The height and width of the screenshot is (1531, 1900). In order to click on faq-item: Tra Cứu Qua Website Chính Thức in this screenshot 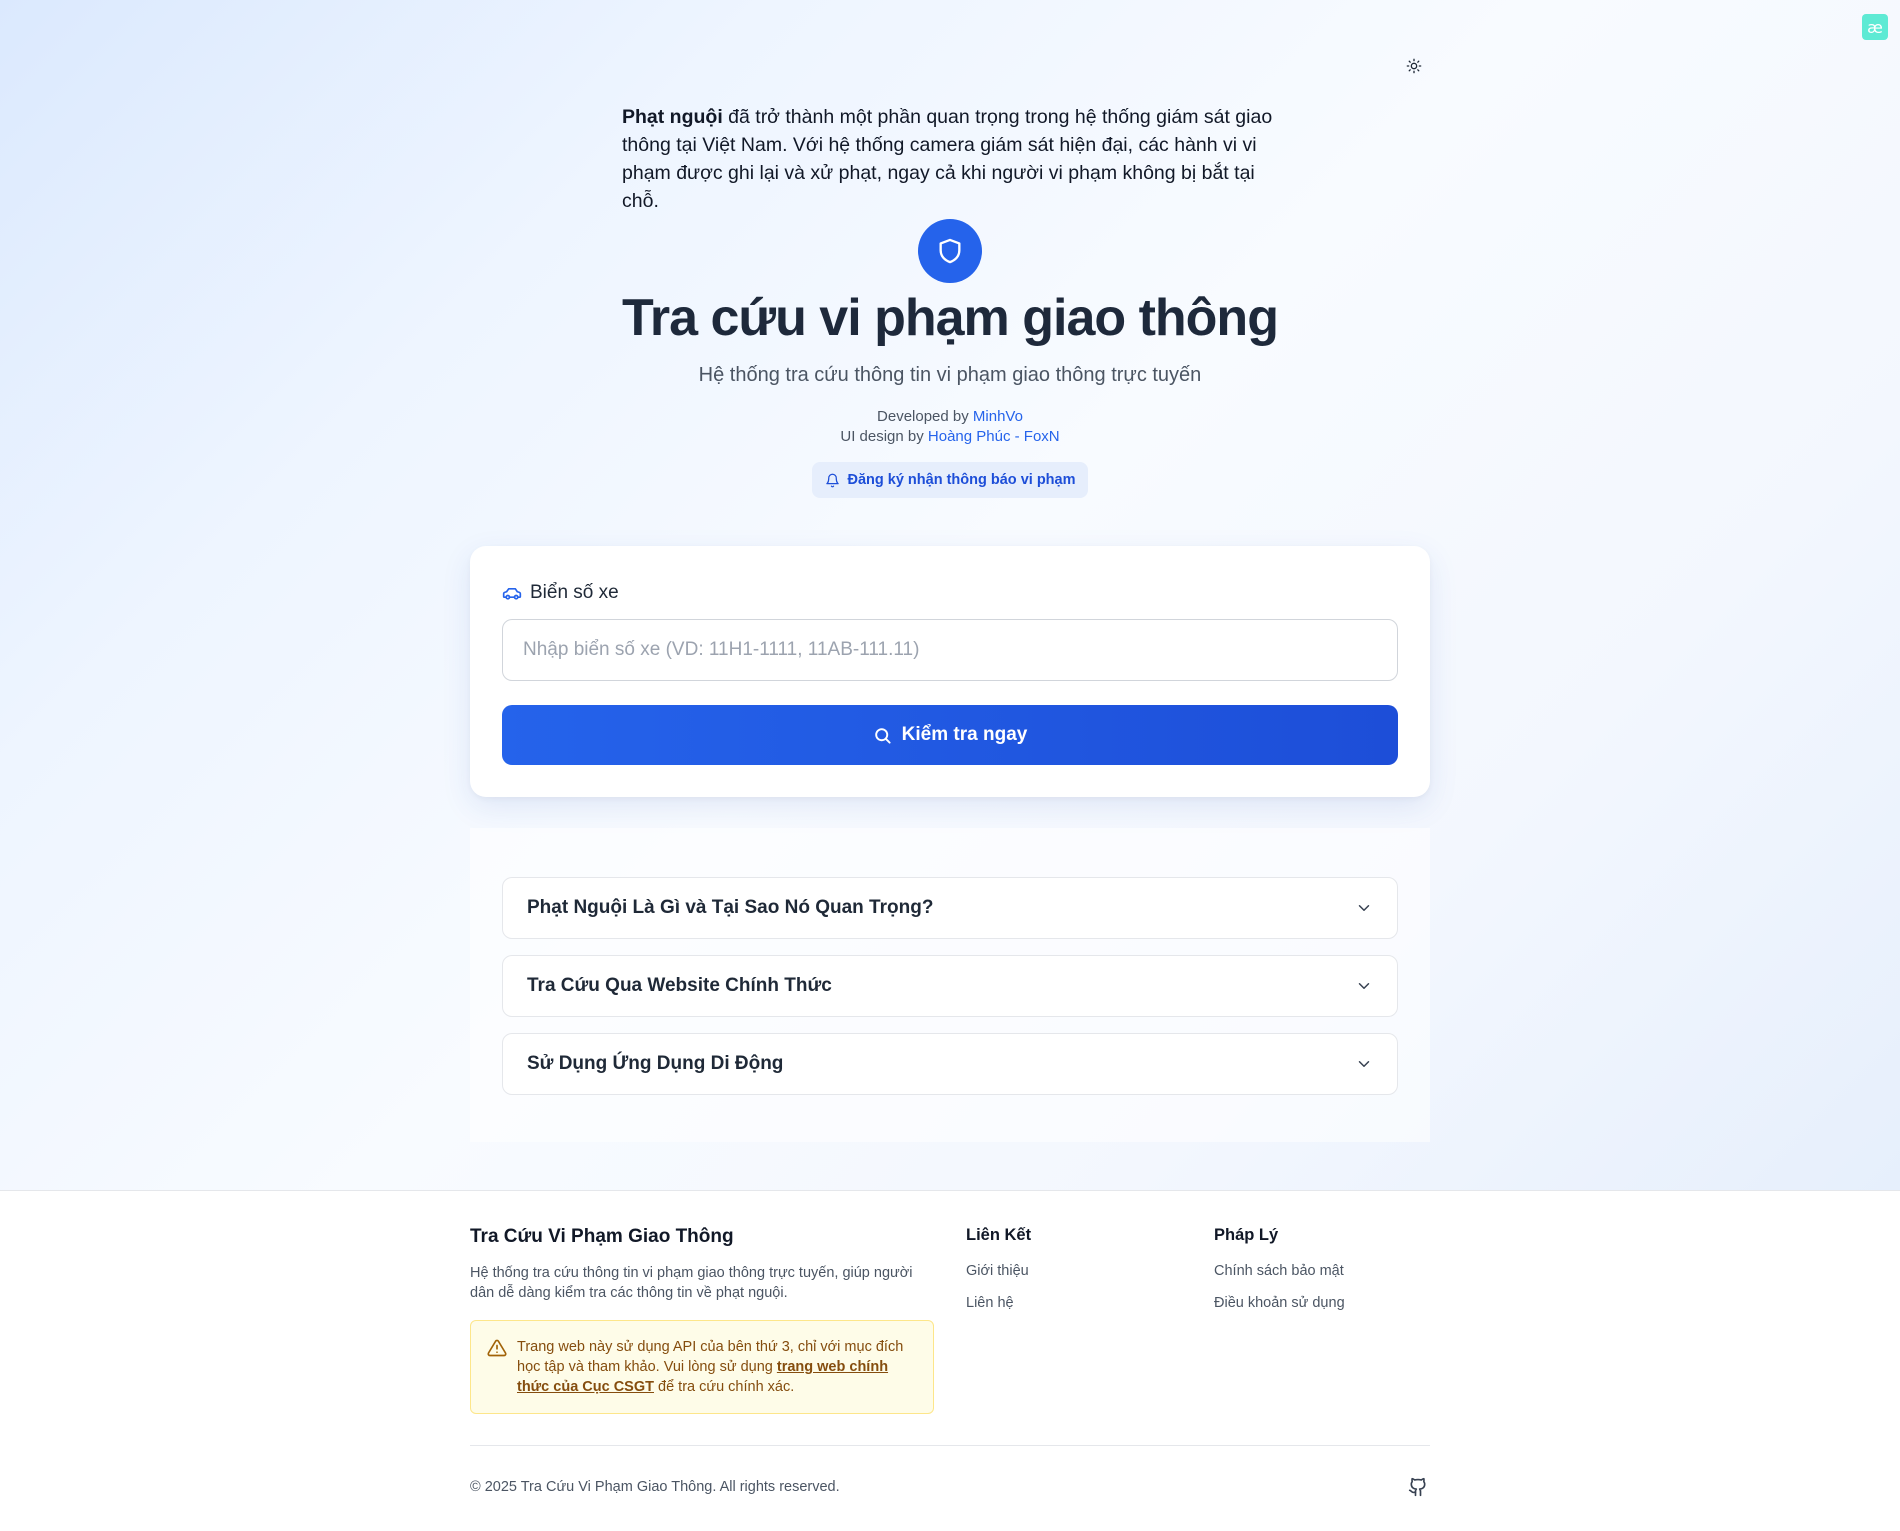, I will do `click(950, 986)`.